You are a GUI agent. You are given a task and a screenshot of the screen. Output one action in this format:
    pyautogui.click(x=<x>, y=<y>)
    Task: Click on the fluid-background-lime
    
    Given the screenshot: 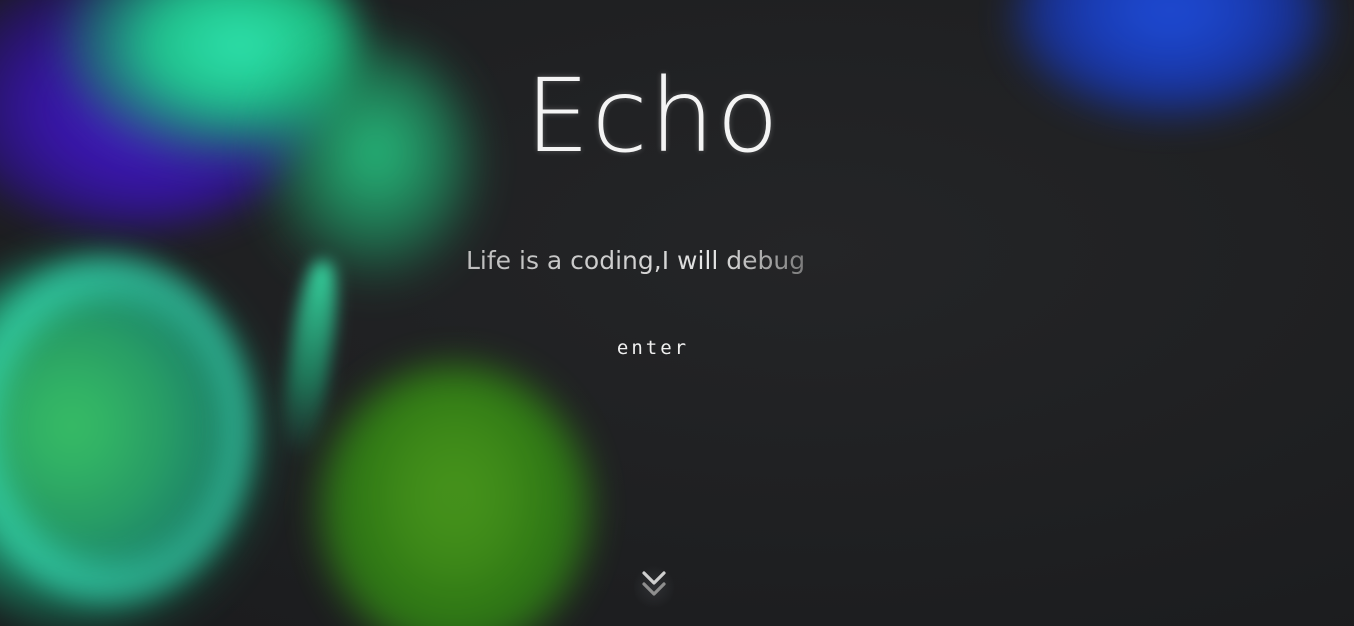 What is the action you would take?
    pyautogui.click(x=455, y=495)
    